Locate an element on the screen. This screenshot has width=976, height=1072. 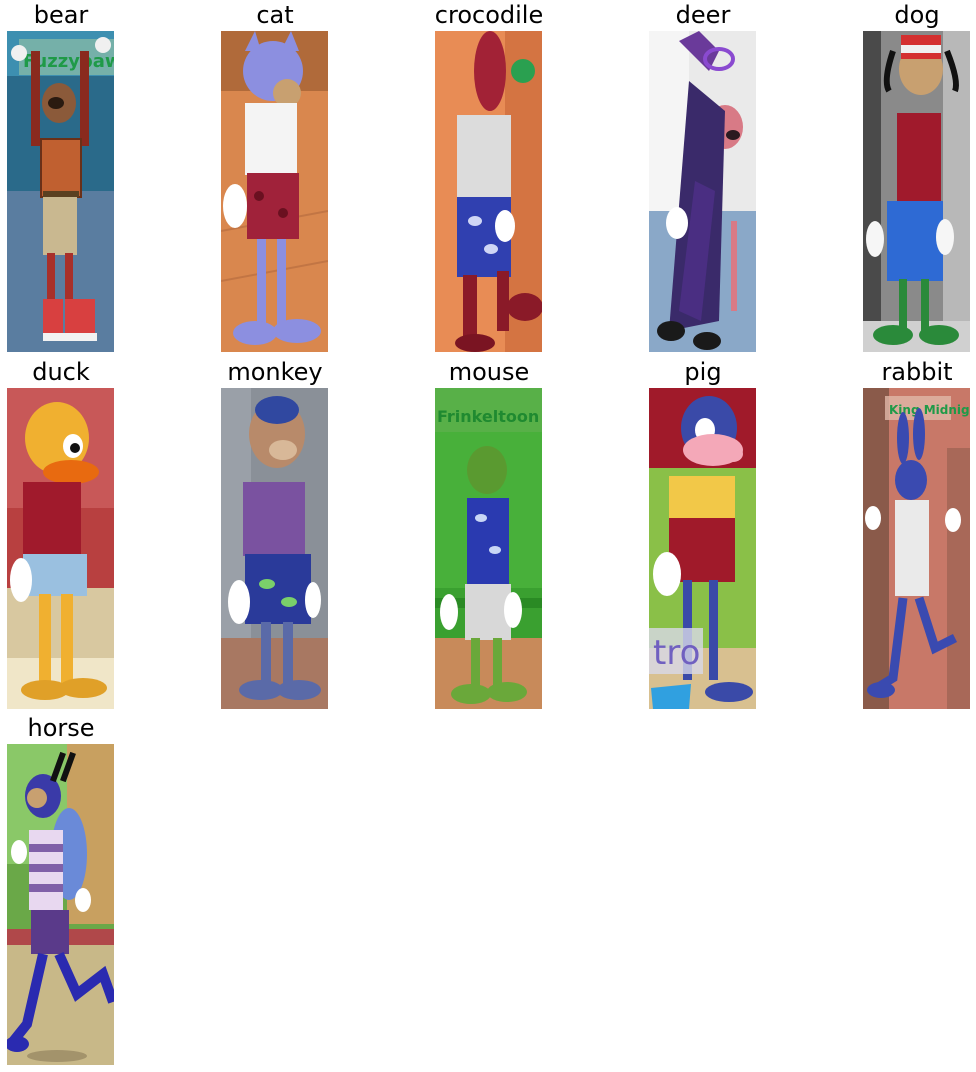
pig-toon-image: tro is located at coordinates (702, 548).